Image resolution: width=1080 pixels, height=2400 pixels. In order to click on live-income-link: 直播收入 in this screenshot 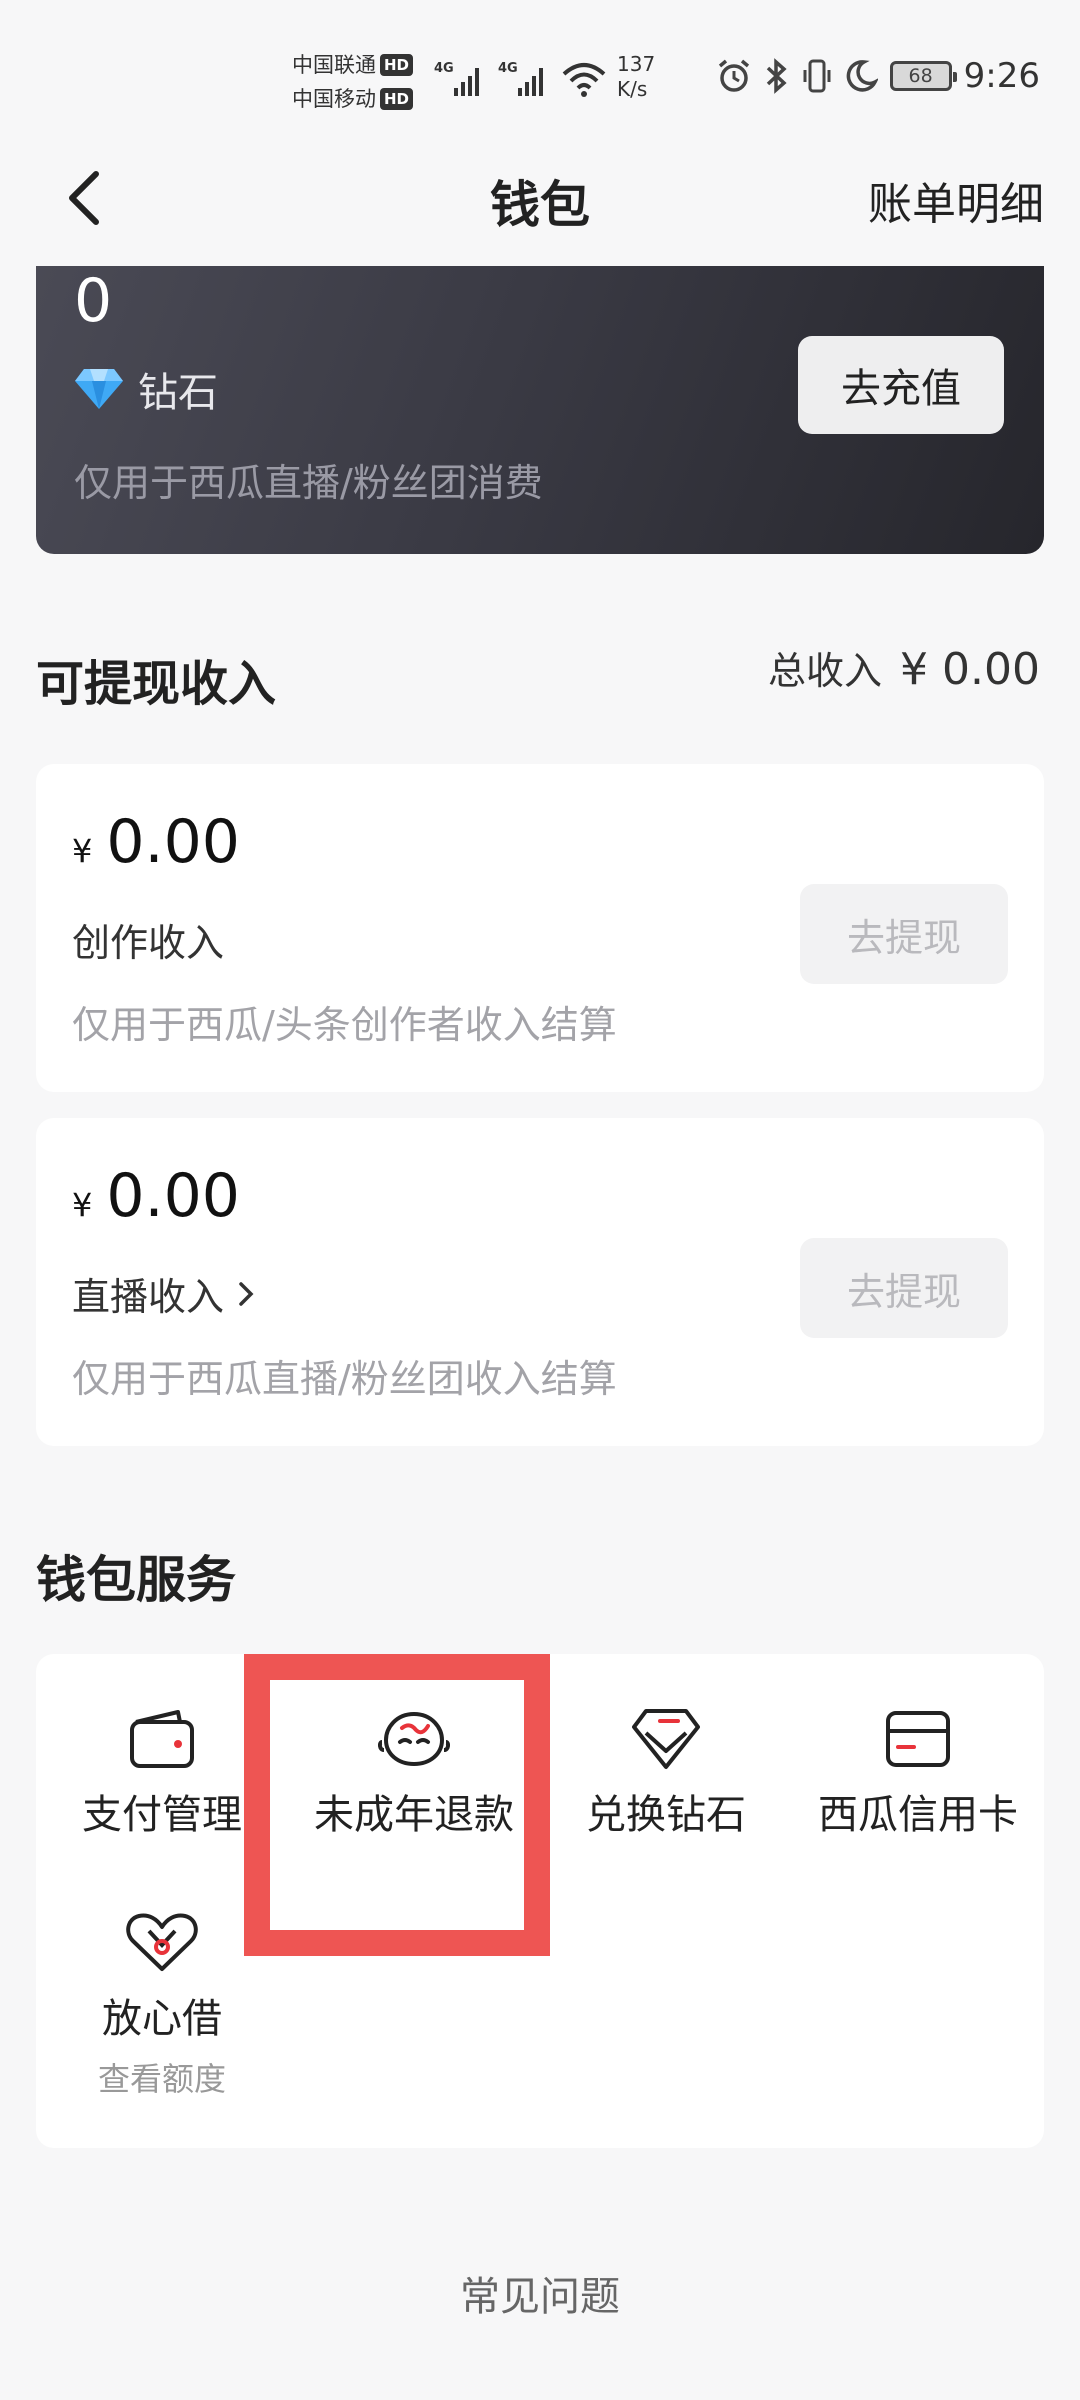, I will do `click(164, 1293)`.